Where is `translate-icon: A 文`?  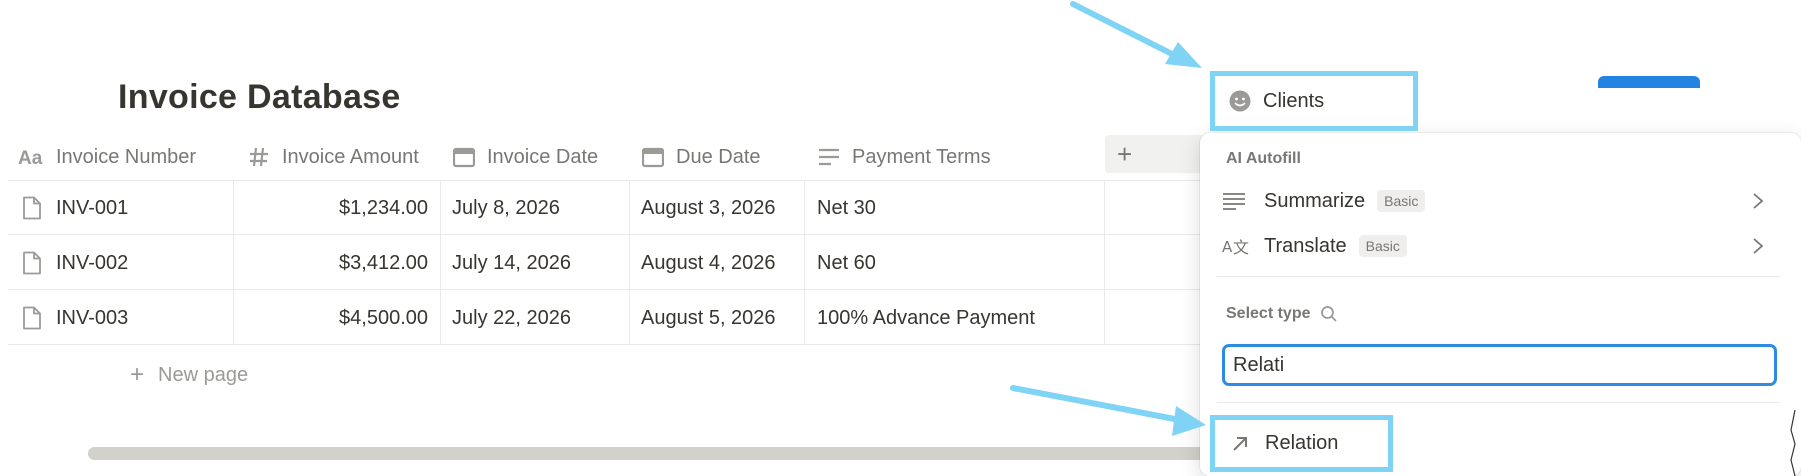
translate-icon: A 文 is located at coordinates (1237, 246).